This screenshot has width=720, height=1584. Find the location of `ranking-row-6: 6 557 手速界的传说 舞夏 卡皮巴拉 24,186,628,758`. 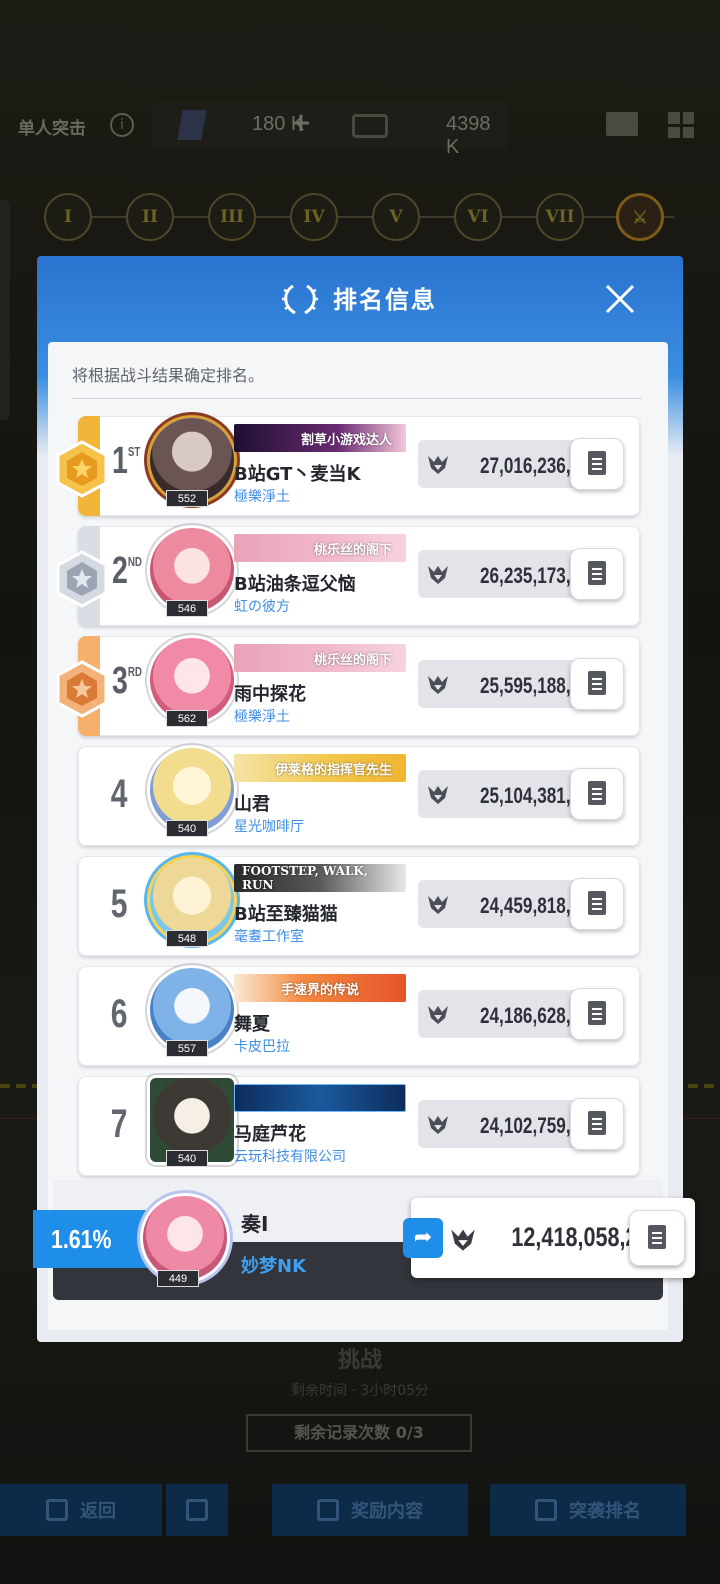

ranking-row-6: 6 557 手速界的传说 舞夏 卡皮巴拉 24,186,628,758 is located at coordinates (359, 1016).